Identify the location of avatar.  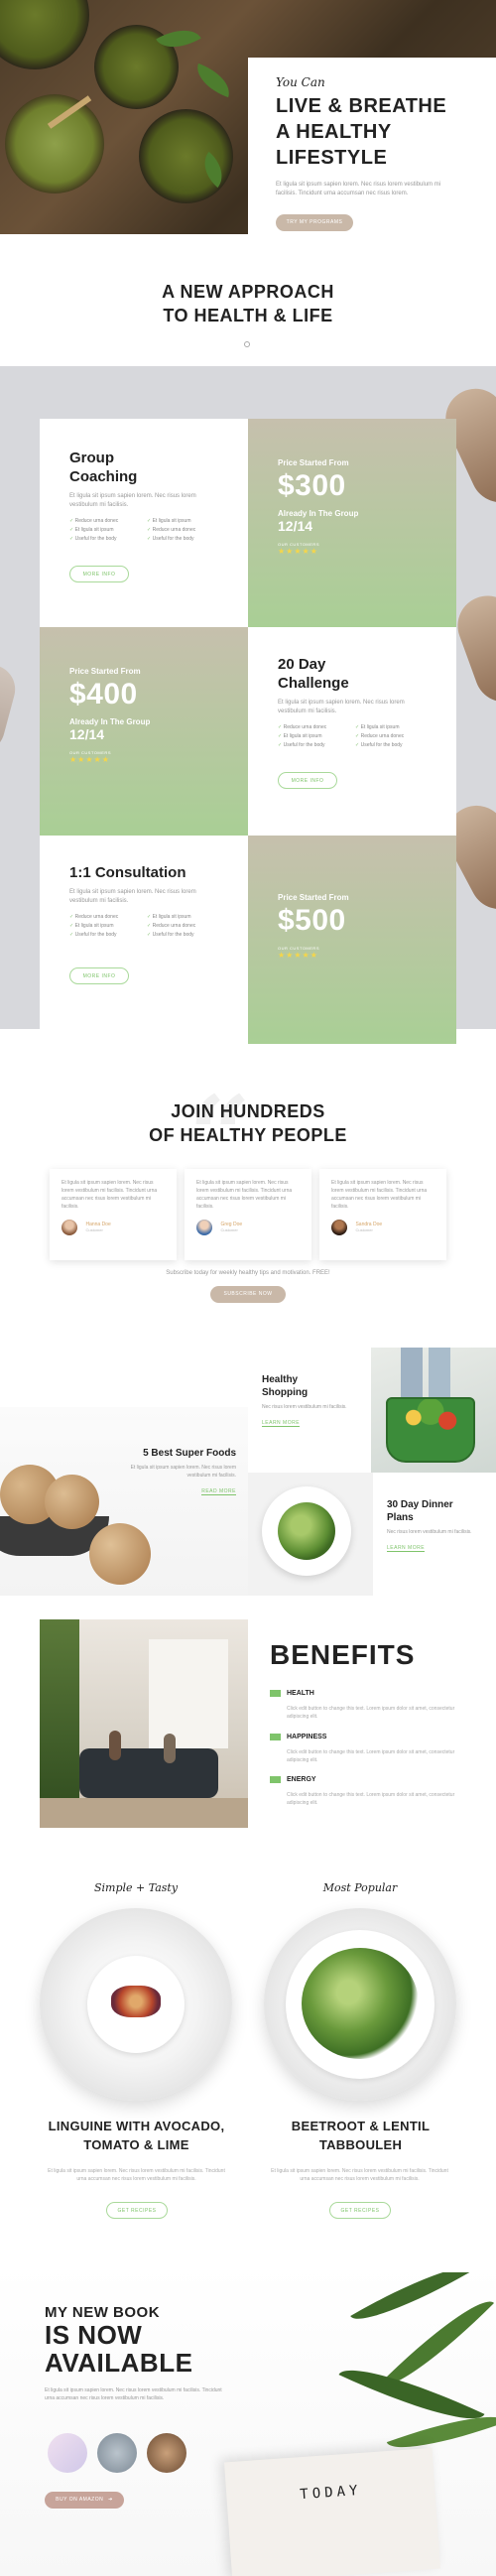
(339, 1227).